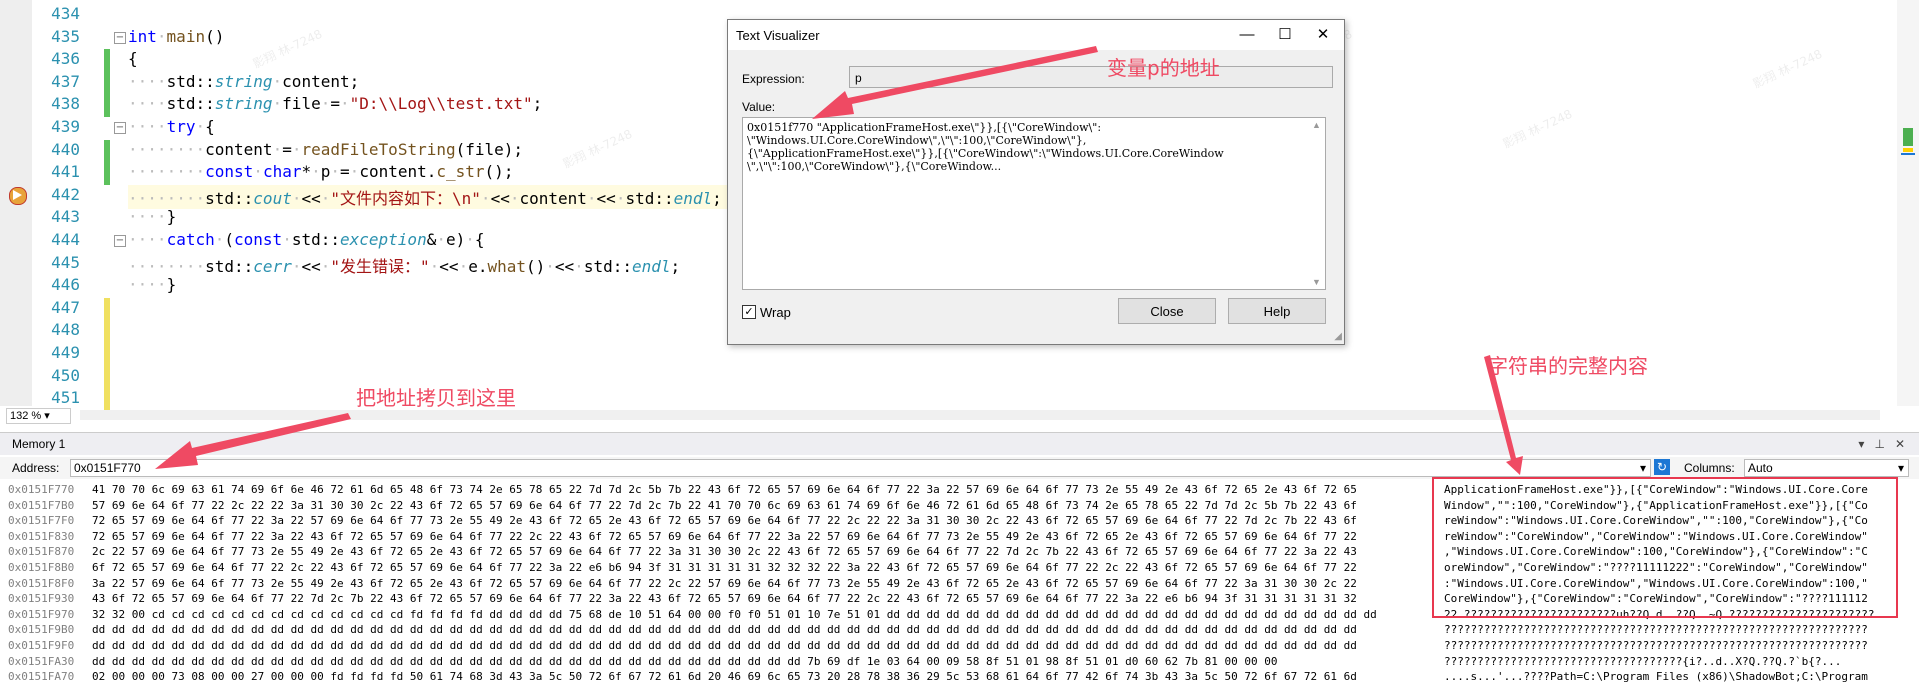 Image resolution: width=1919 pixels, height=689 pixels. What do you see at coordinates (176, 36) in the screenshot?
I see `code-line: int·main()` at bounding box center [176, 36].